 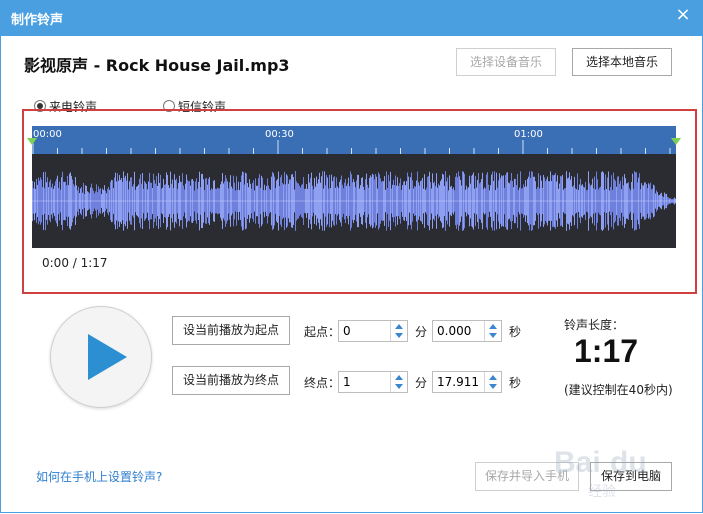 I want to click on ringtone-length-note: (建议控制在40秒内), so click(x=618, y=390).